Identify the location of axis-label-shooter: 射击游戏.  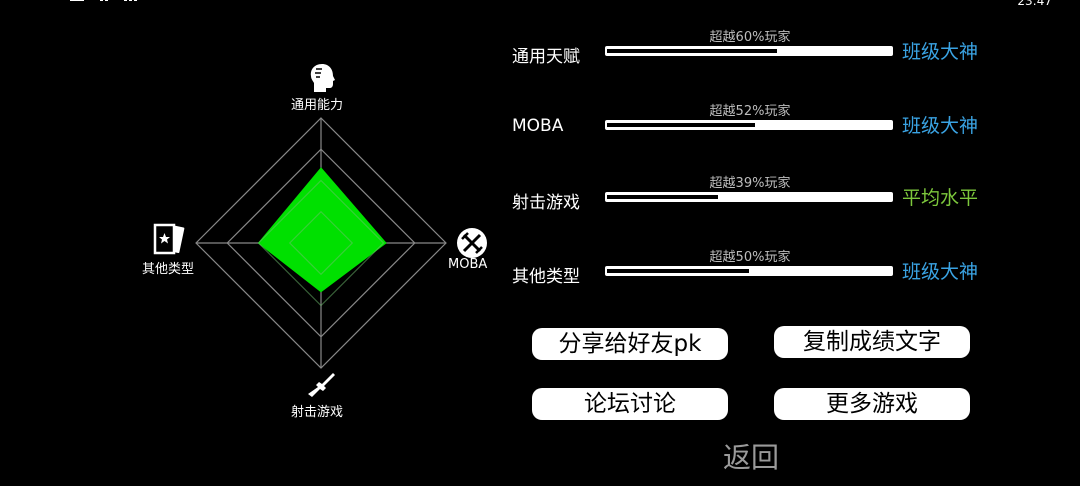
(317, 412).